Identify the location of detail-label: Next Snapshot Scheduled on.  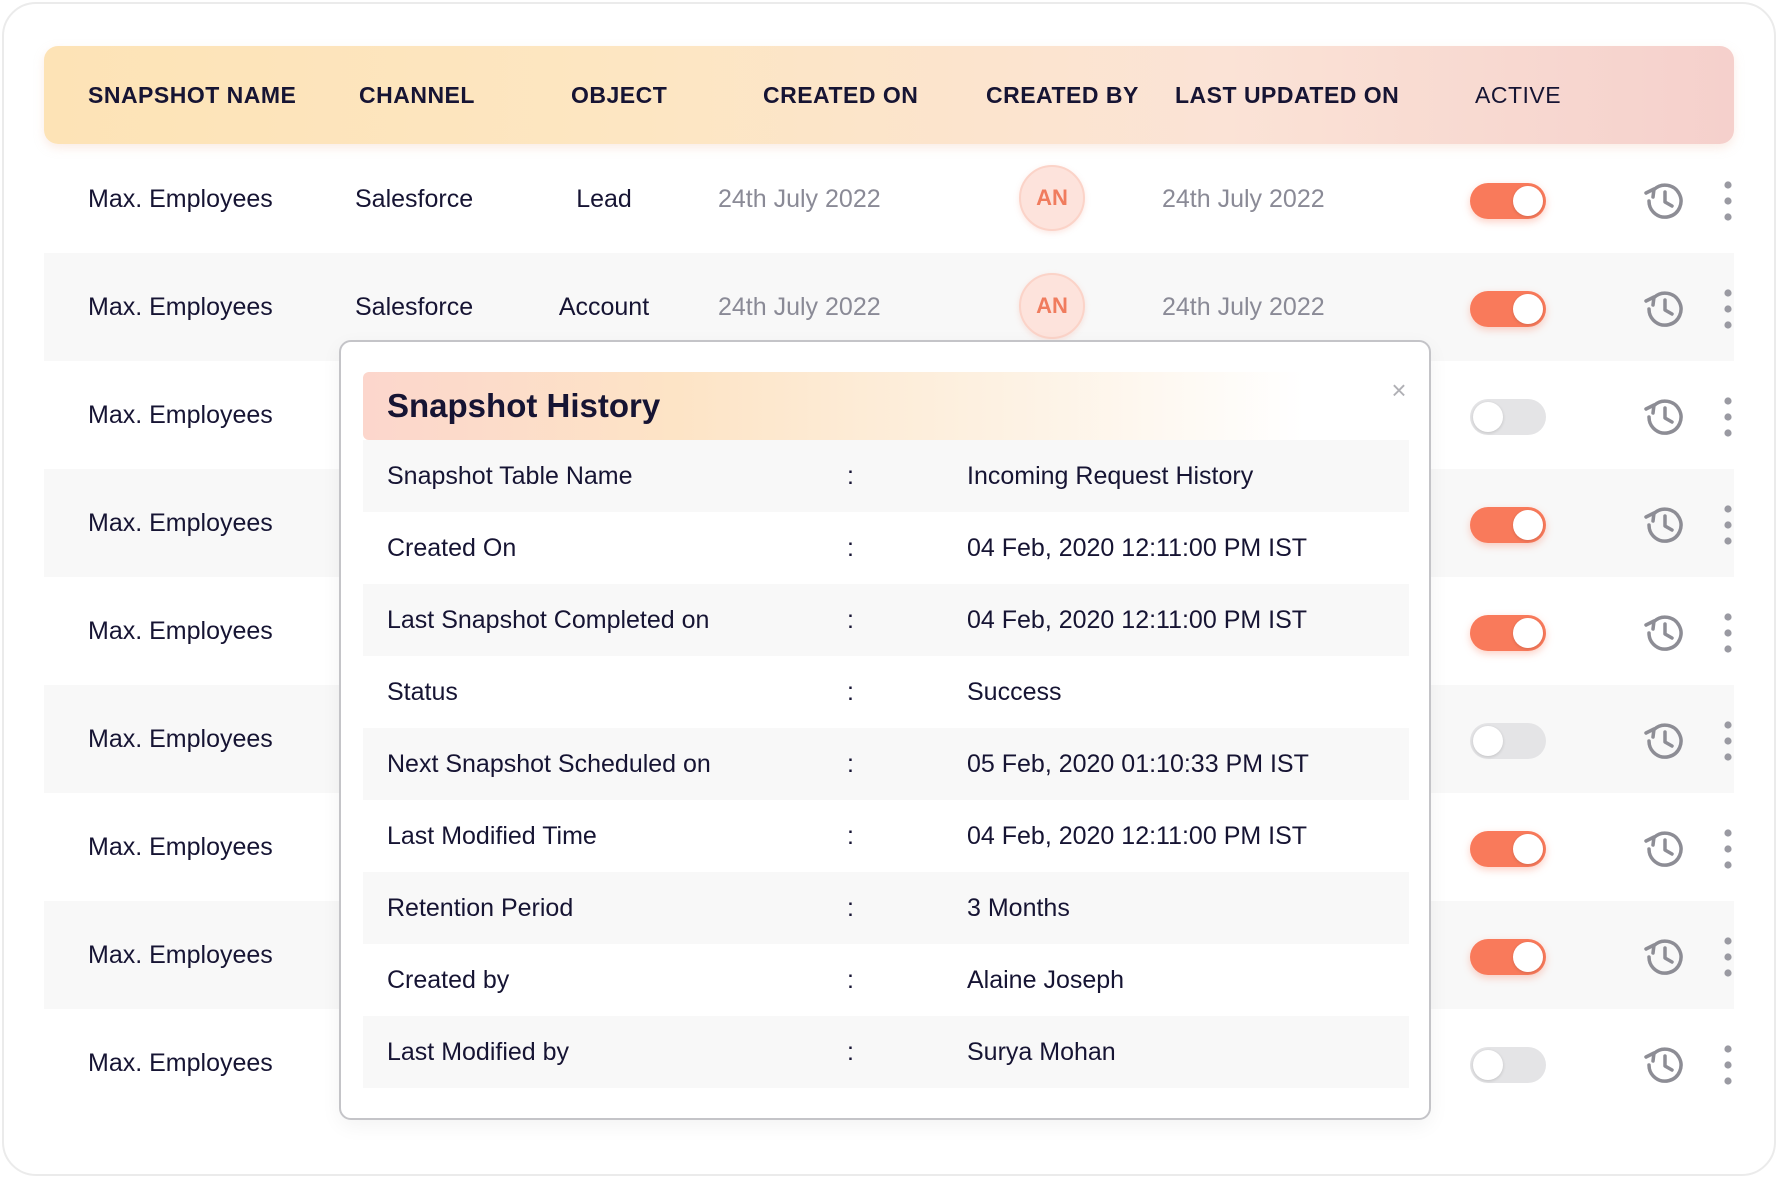
(549, 764).